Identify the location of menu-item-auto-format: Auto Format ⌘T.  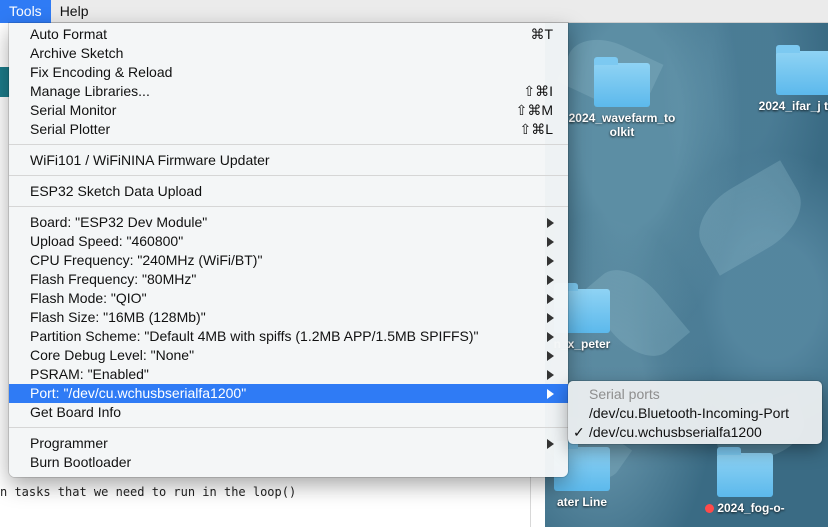
(288, 34).